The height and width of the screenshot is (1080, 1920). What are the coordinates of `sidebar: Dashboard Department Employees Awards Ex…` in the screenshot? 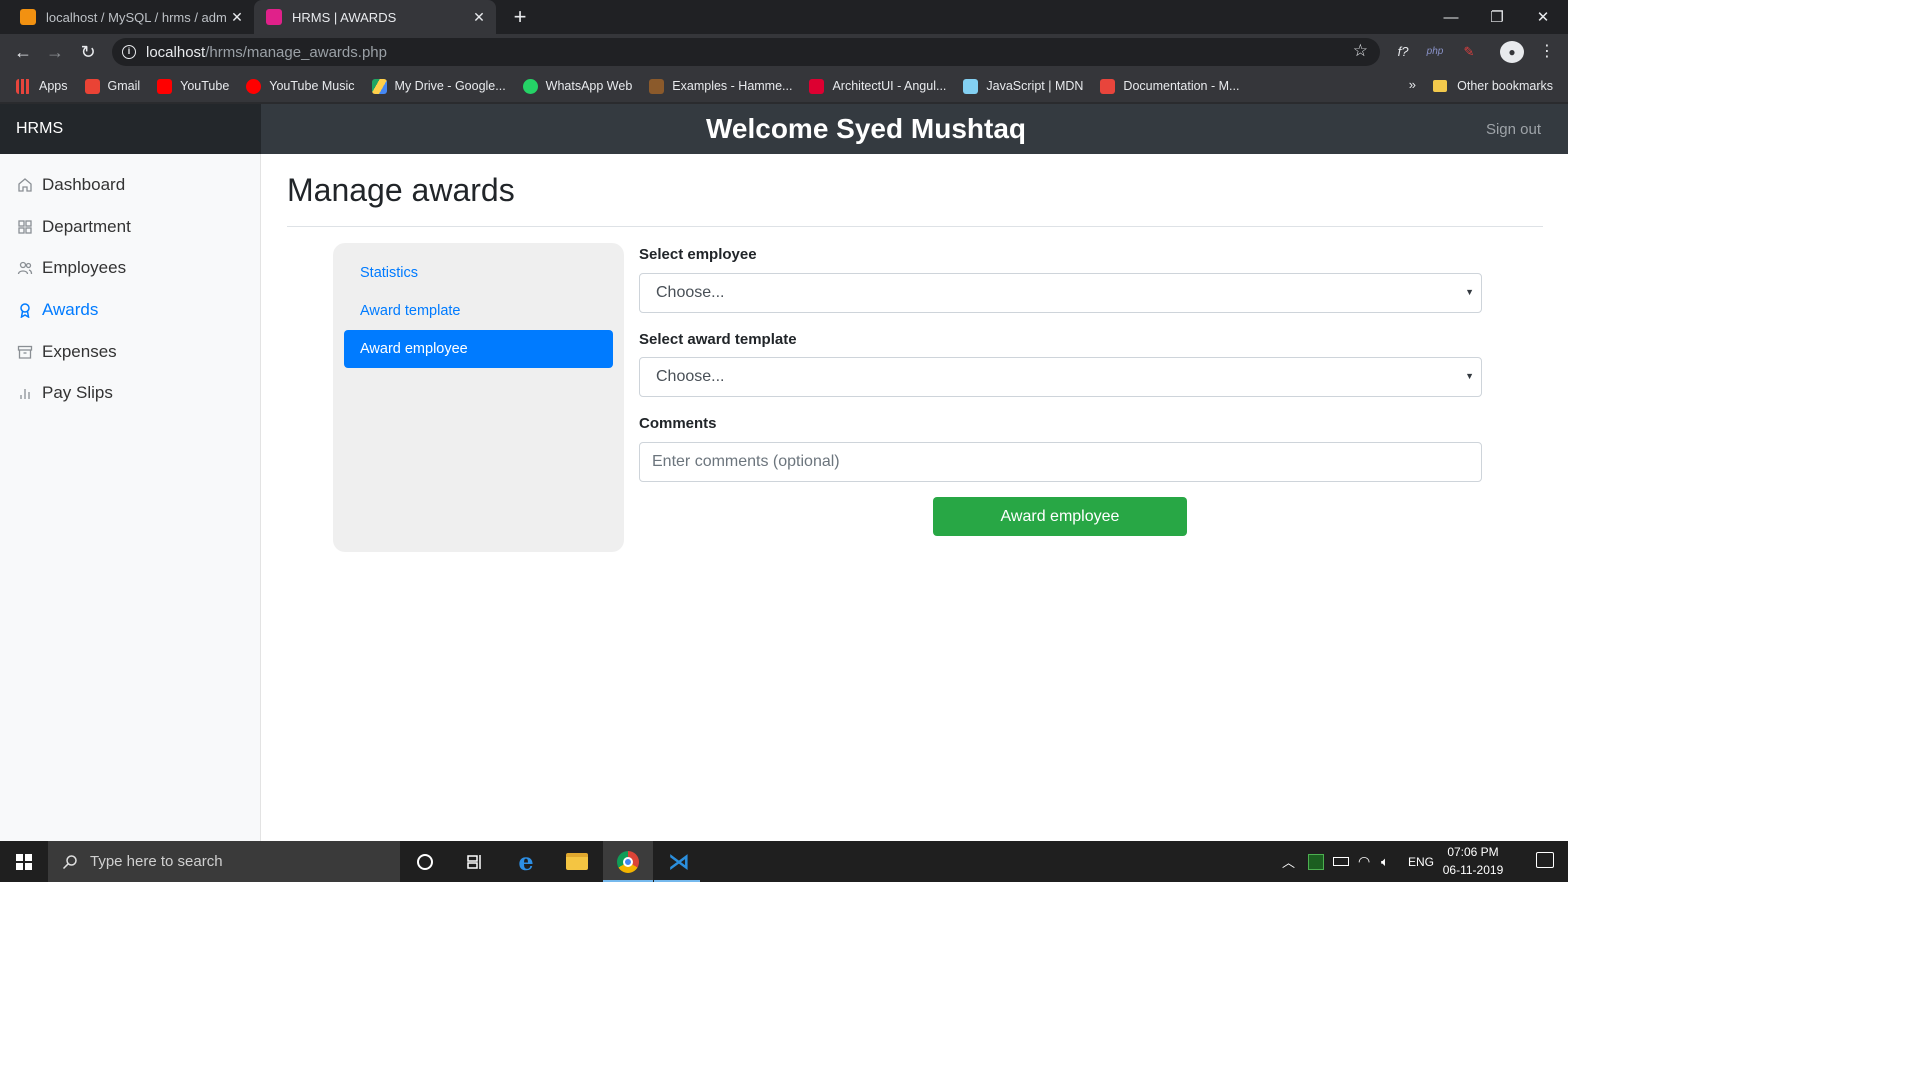 It's located at (130, 497).